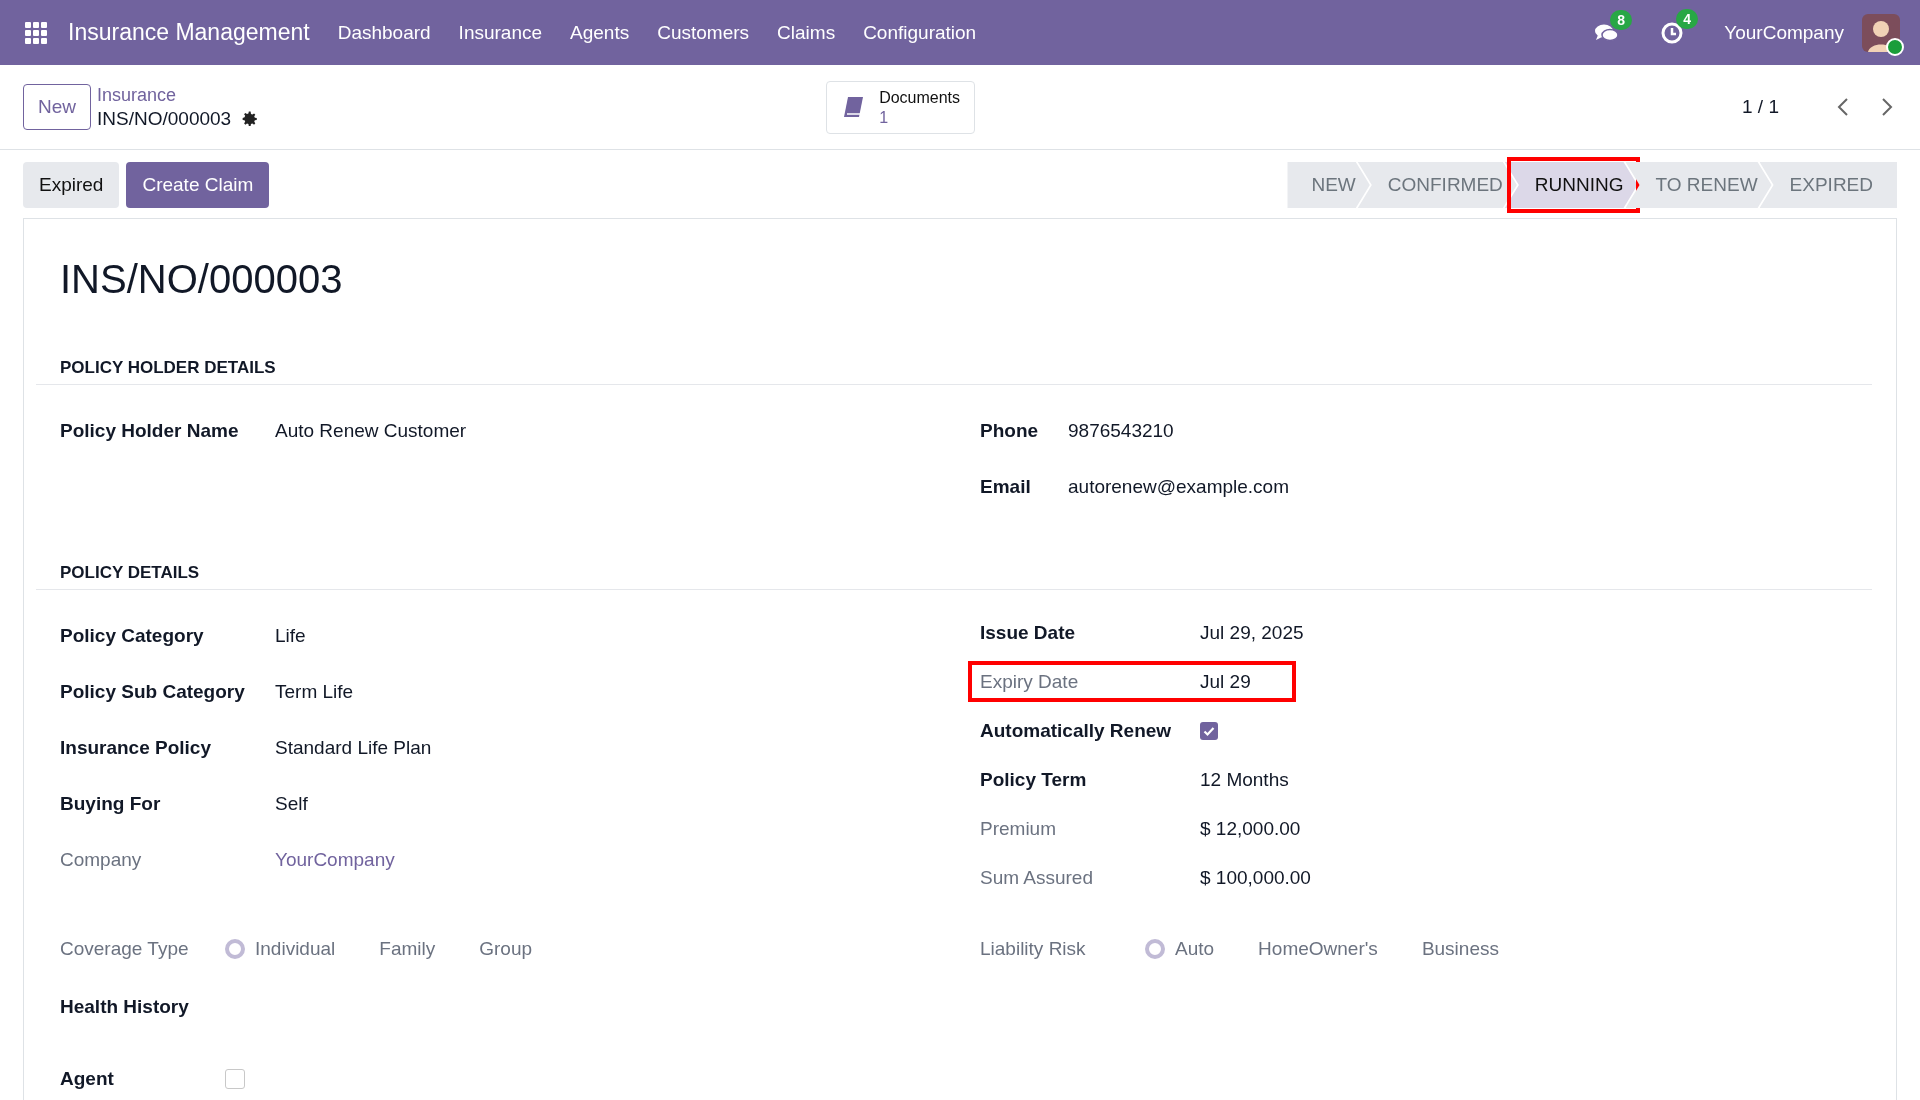 Image resolution: width=1920 pixels, height=1100 pixels. What do you see at coordinates (1010, 431) in the screenshot?
I see `field-label: Phone` at bounding box center [1010, 431].